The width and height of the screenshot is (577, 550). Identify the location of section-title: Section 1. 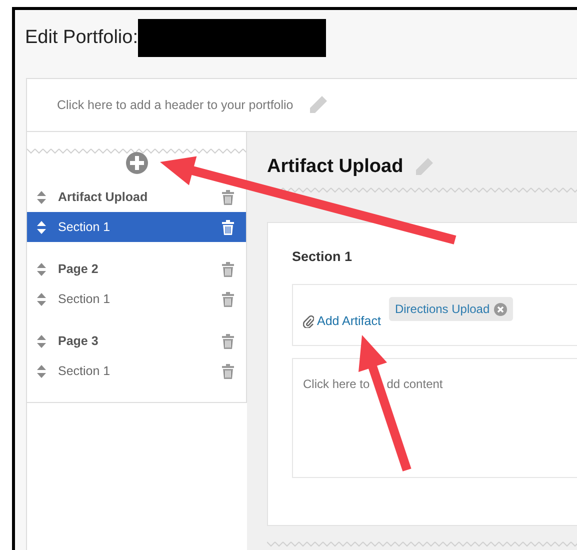
(323, 256).